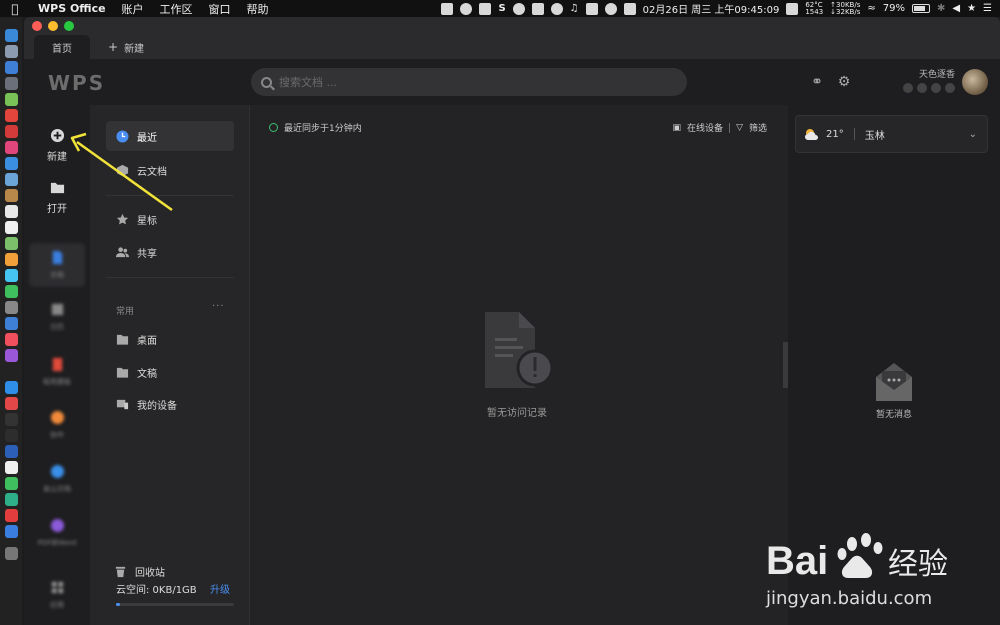 This screenshot has height=625, width=1000. Describe the element at coordinates (11, 35) in the screenshot. I see `finder-dock-icon` at that location.